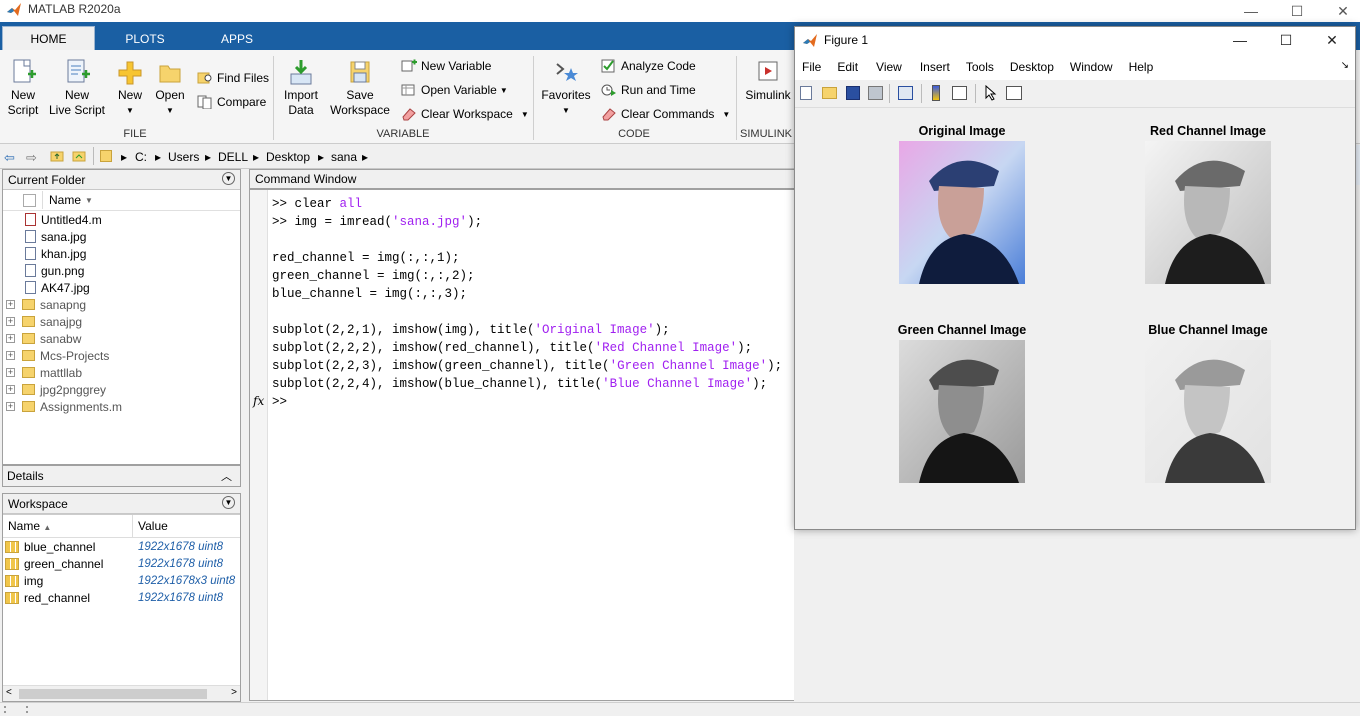 The height and width of the screenshot is (716, 1360). Describe the element at coordinates (121, 563) in the screenshot. I see `table-row: green_channel 1922x1678 uint8` at that location.